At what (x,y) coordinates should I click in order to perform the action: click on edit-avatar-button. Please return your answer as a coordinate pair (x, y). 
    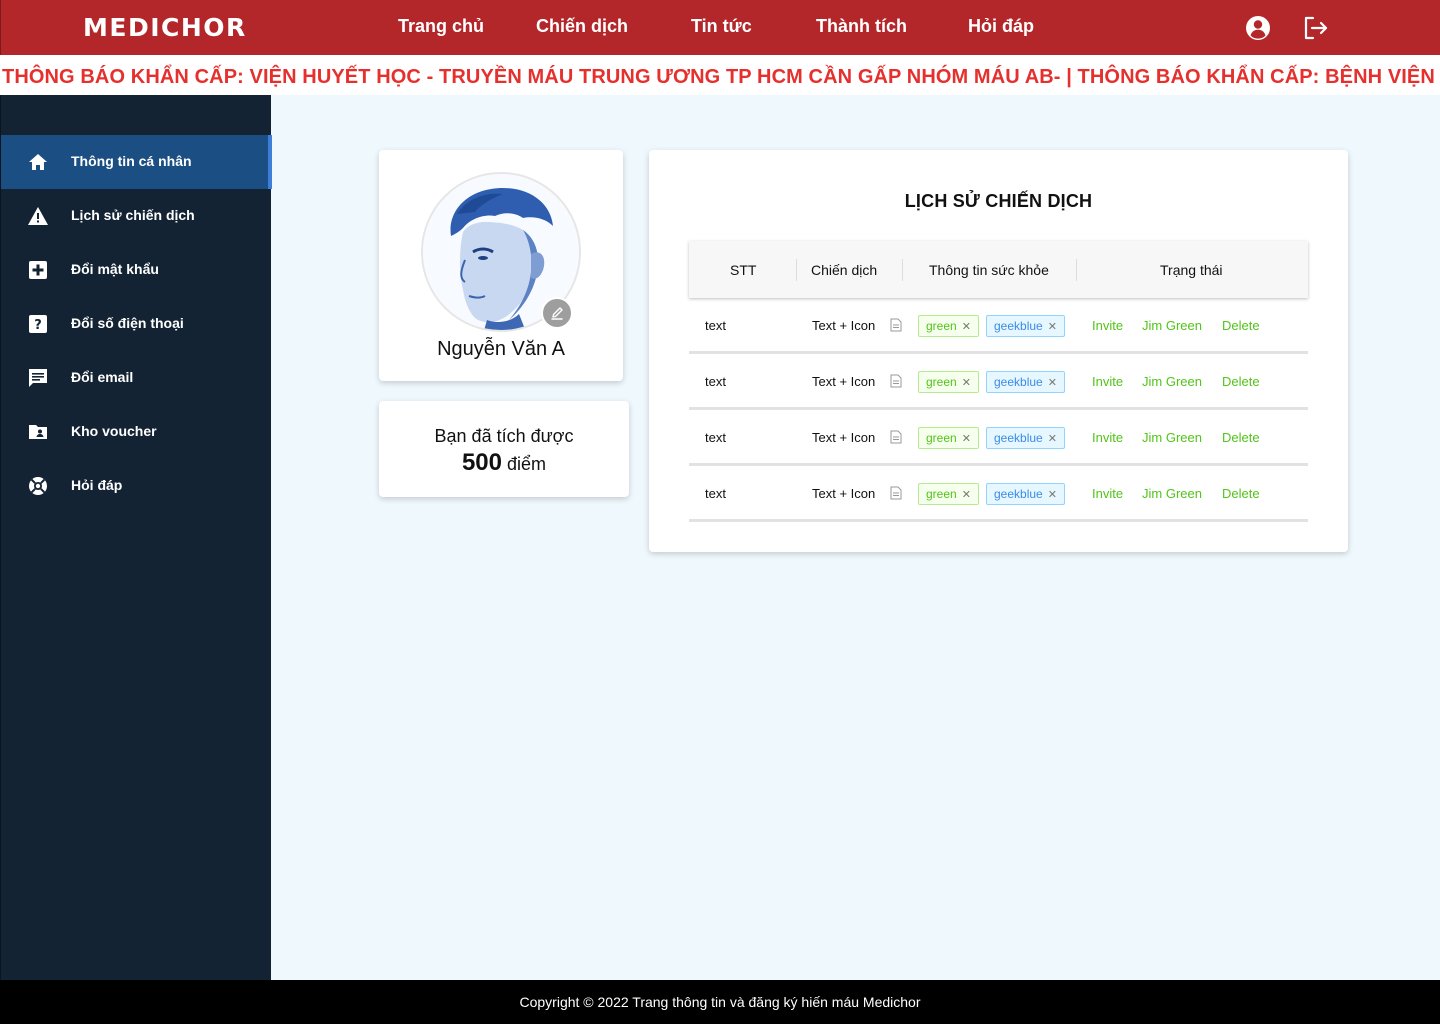
    Looking at the image, I should click on (557, 313).